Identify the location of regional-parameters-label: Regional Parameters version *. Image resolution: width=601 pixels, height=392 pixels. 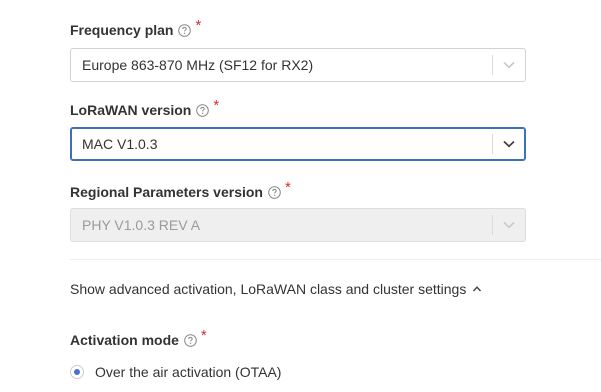
(180, 190).